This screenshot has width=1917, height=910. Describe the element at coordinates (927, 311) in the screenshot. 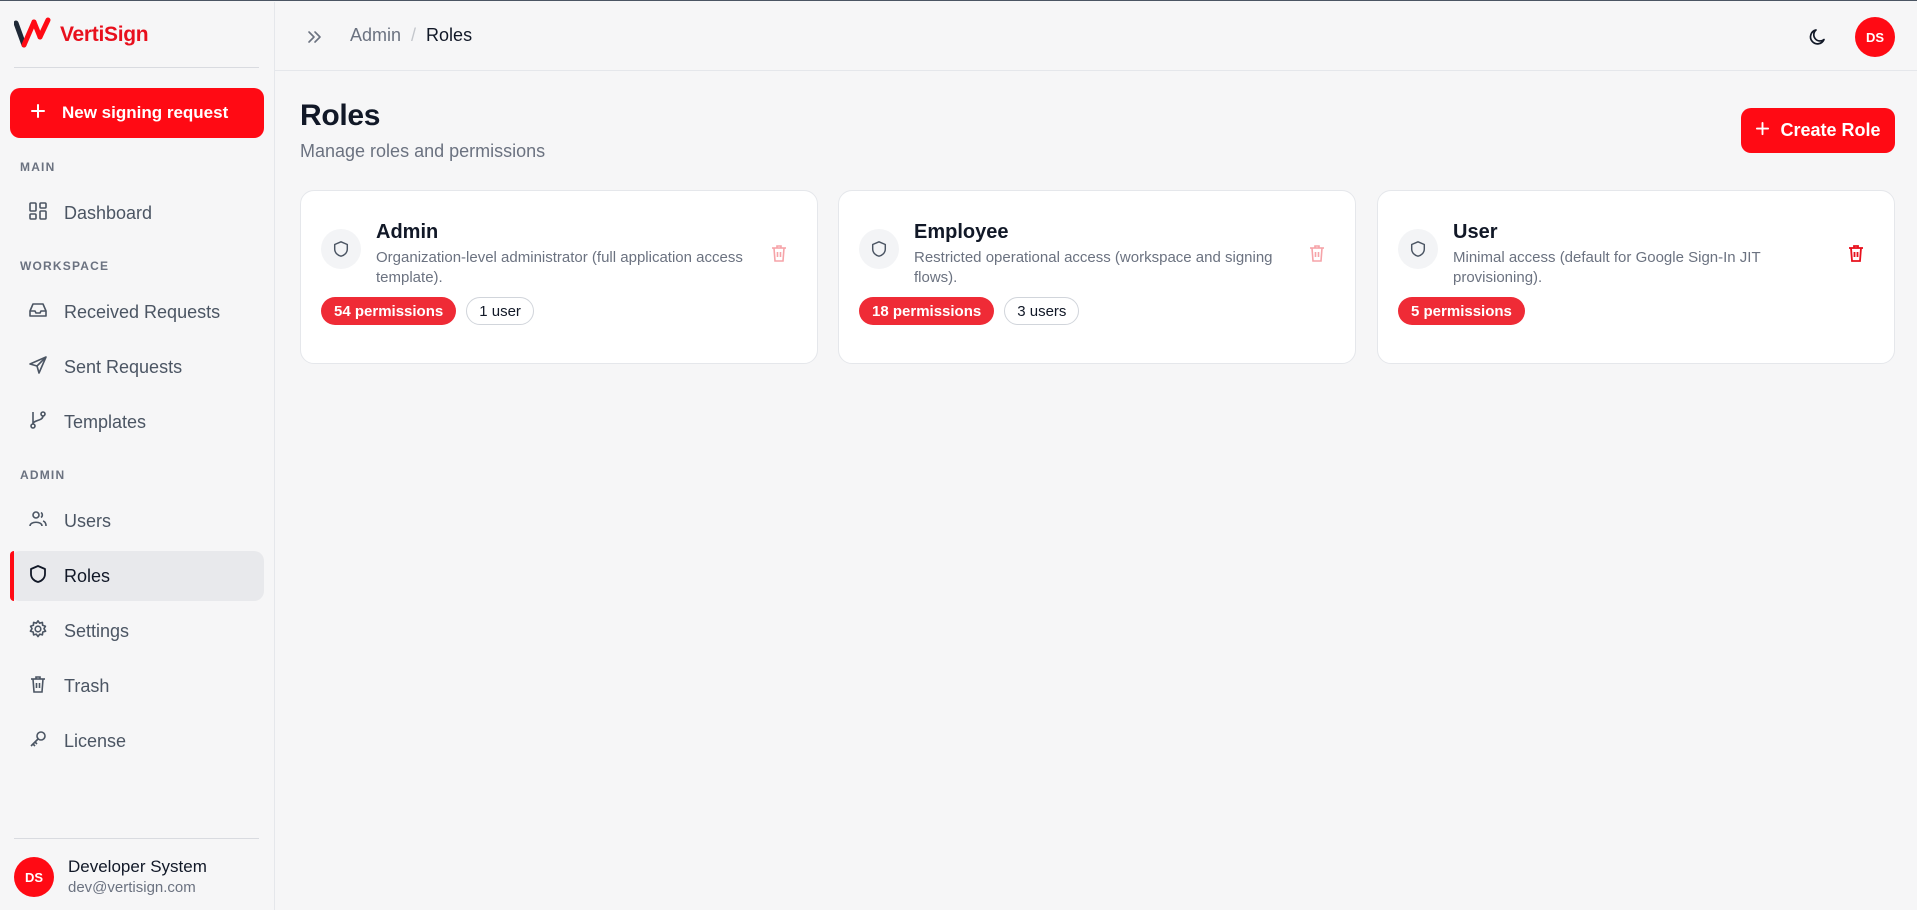

I see `permissions-badge: 18 permissions` at that location.